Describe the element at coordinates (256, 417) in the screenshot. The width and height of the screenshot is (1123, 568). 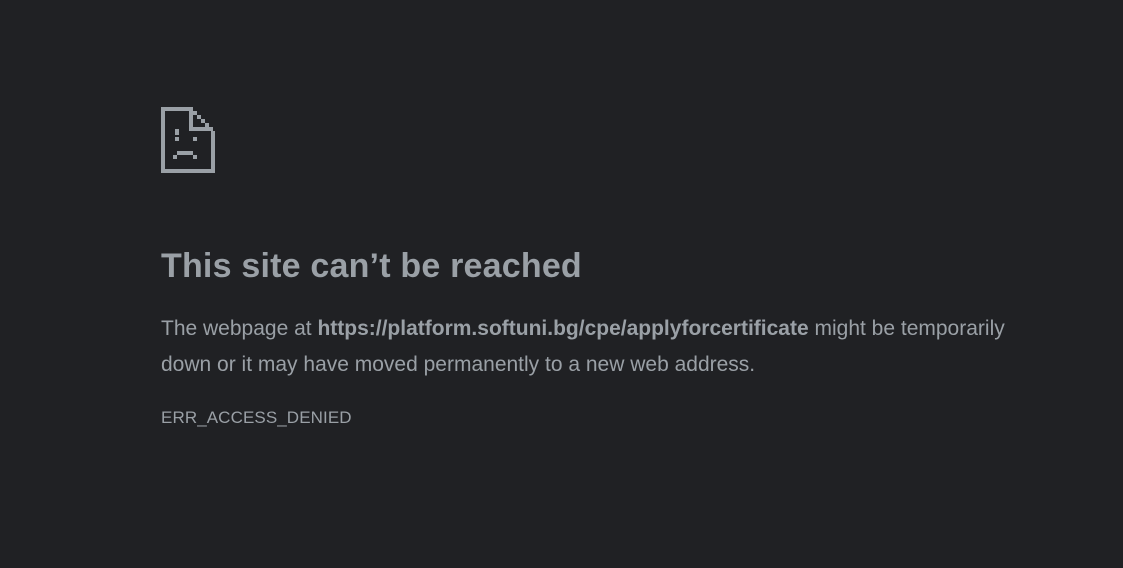
I see `error-code: ERR_ACCESS_DENIED` at that location.